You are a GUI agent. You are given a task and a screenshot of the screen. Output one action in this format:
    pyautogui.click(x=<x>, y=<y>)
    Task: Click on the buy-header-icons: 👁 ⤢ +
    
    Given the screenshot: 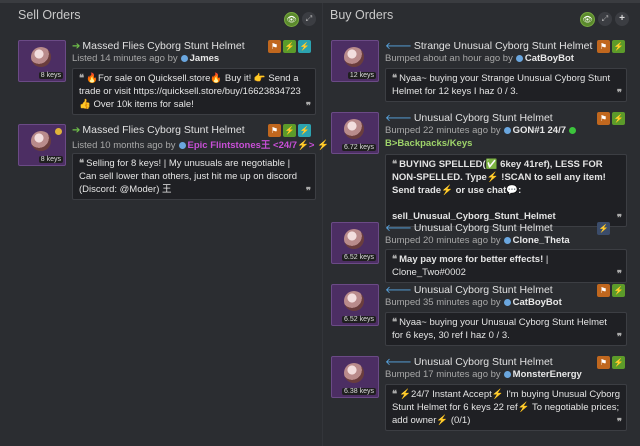 What is the action you would take?
    pyautogui.click(x=604, y=19)
    